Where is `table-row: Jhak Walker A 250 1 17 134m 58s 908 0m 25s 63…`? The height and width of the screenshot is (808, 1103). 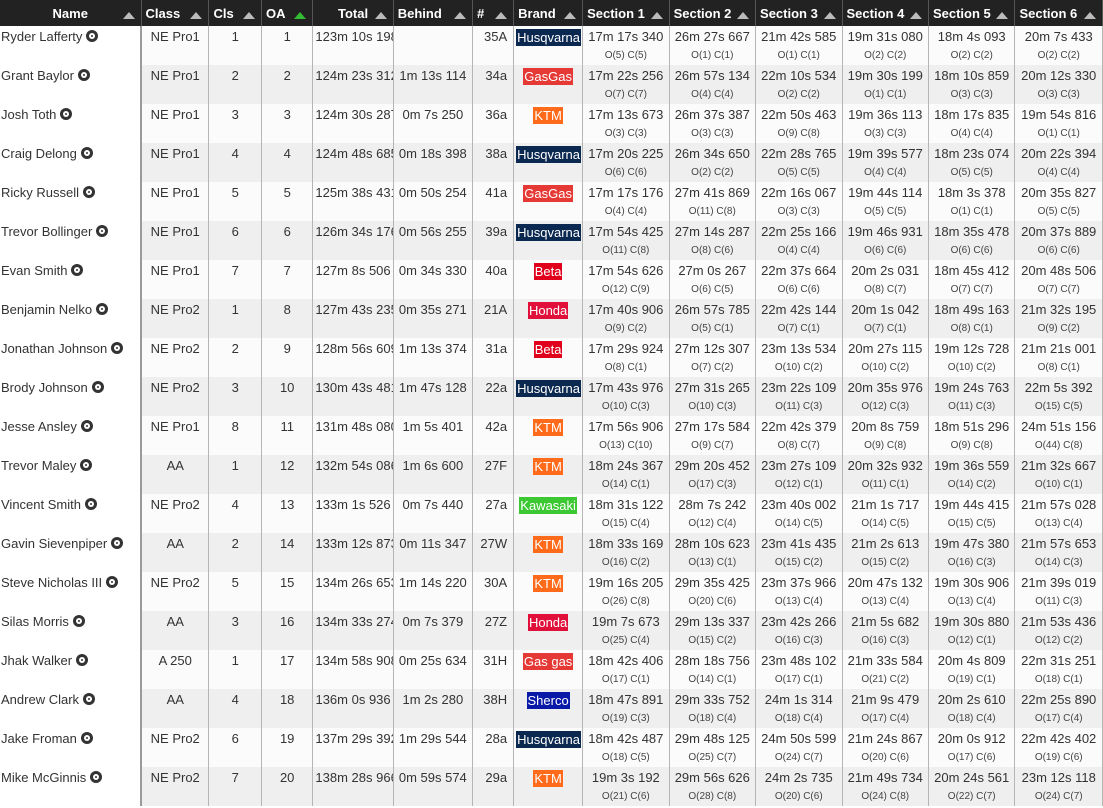
table-row: Jhak Walker A 250 1 17 134m 58s 908 0m 25s 63… is located at coordinates (551, 669).